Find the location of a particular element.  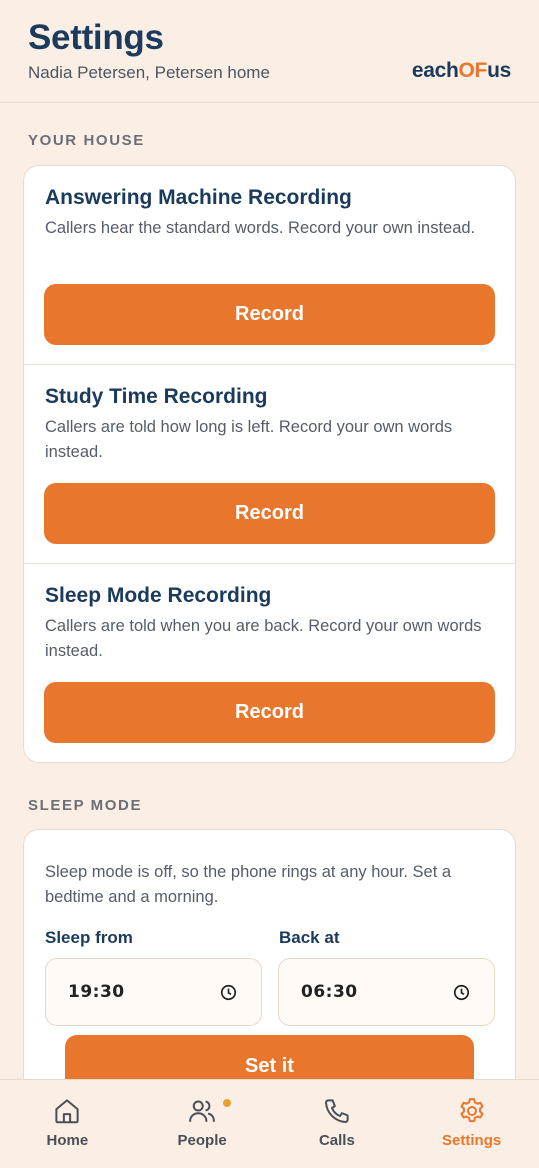

sleep-from-label: Sleep from is located at coordinates (89, 937).